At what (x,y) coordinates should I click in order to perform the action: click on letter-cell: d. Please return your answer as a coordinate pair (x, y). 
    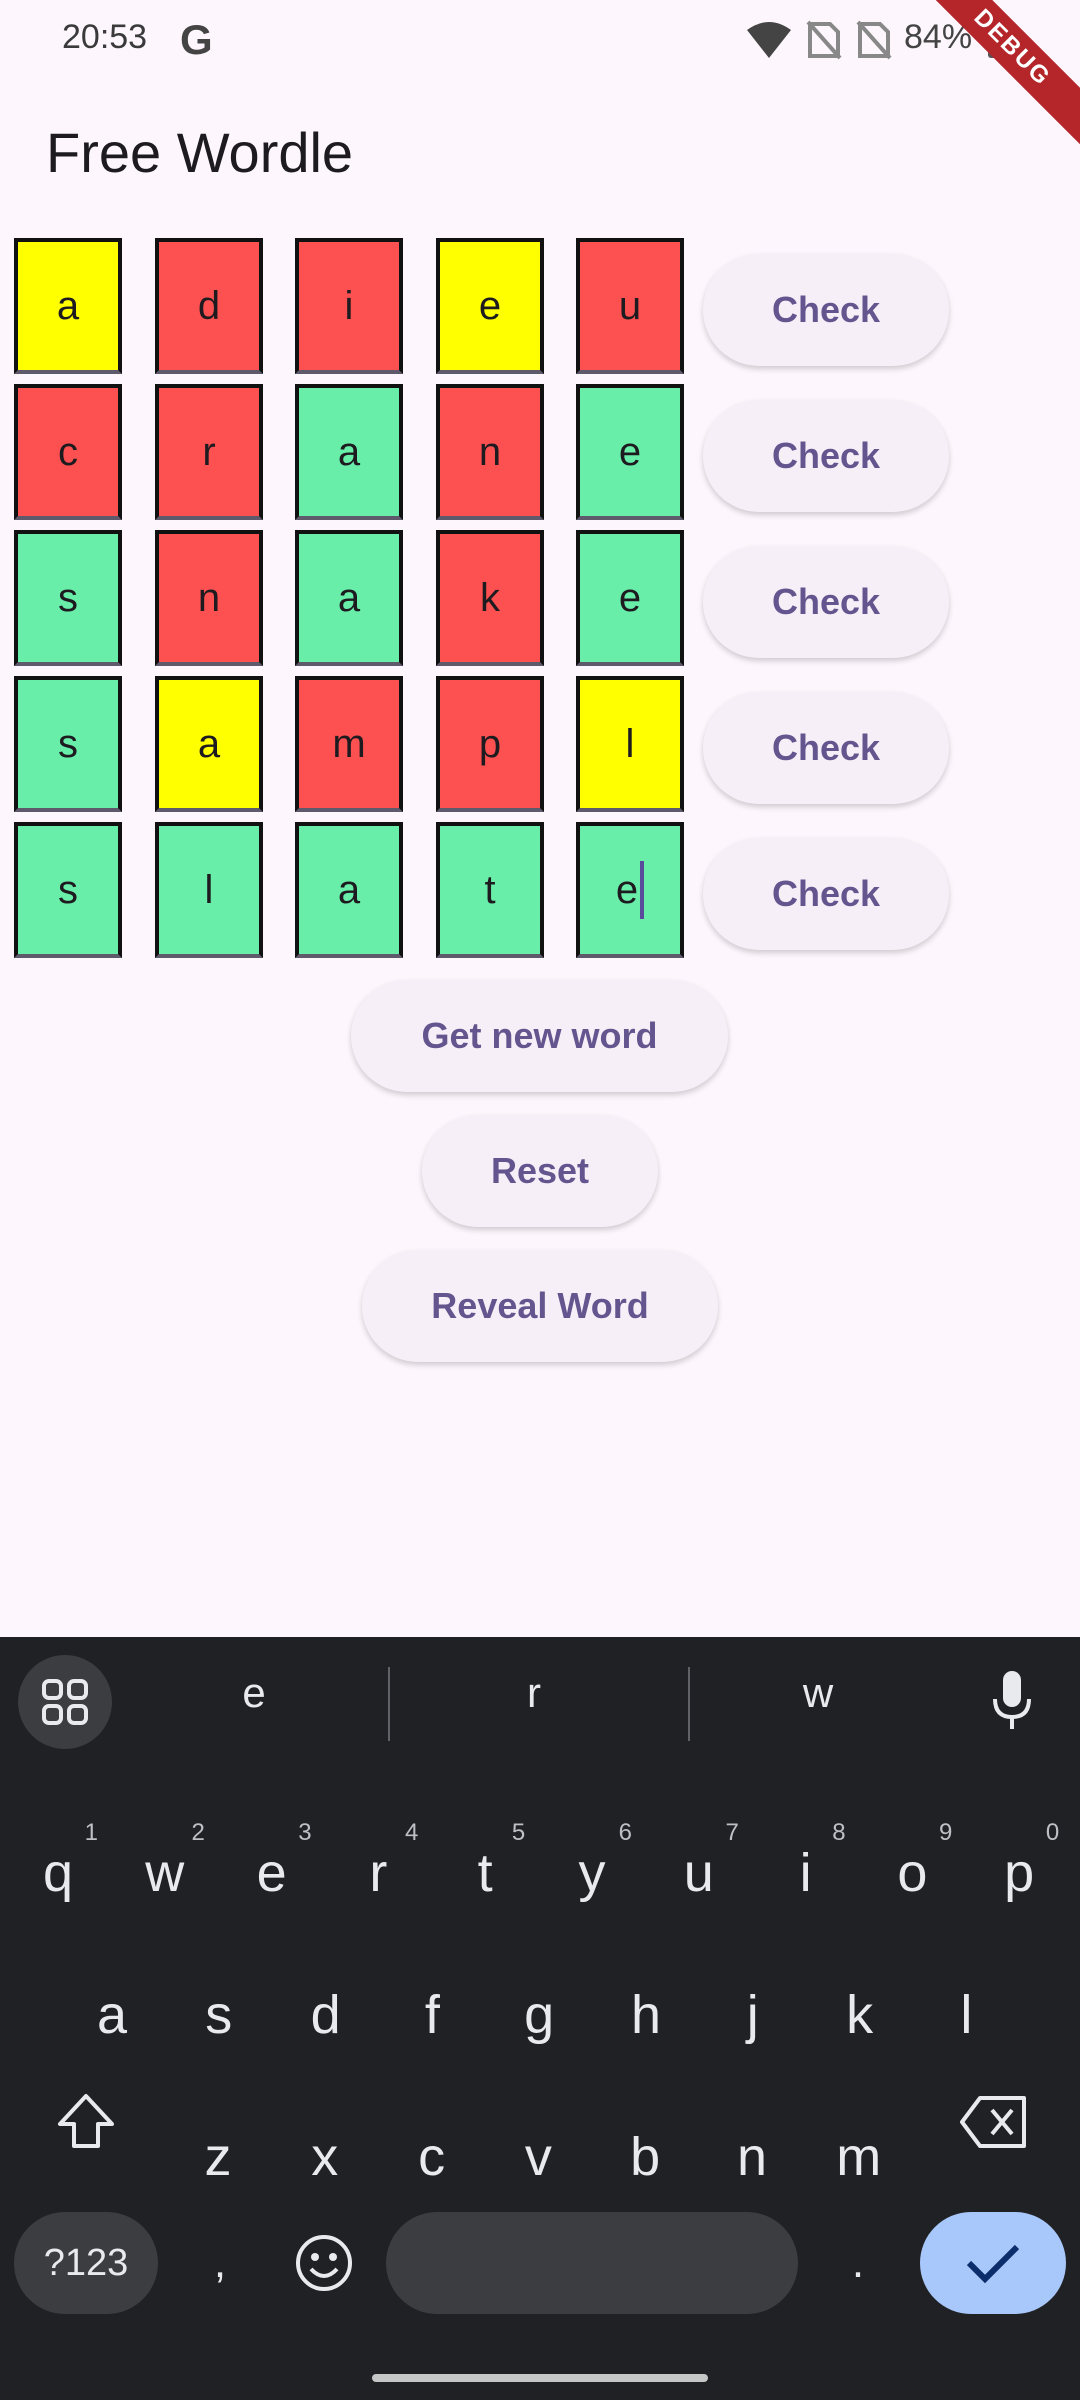
    Looking at the image, I should click on (209, 306).